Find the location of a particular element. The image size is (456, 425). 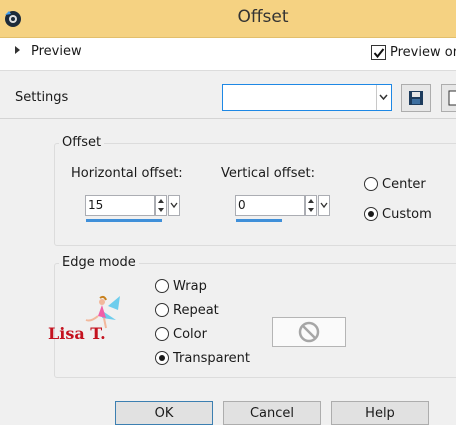

wrap-radio is located at coordinates (162, 286).